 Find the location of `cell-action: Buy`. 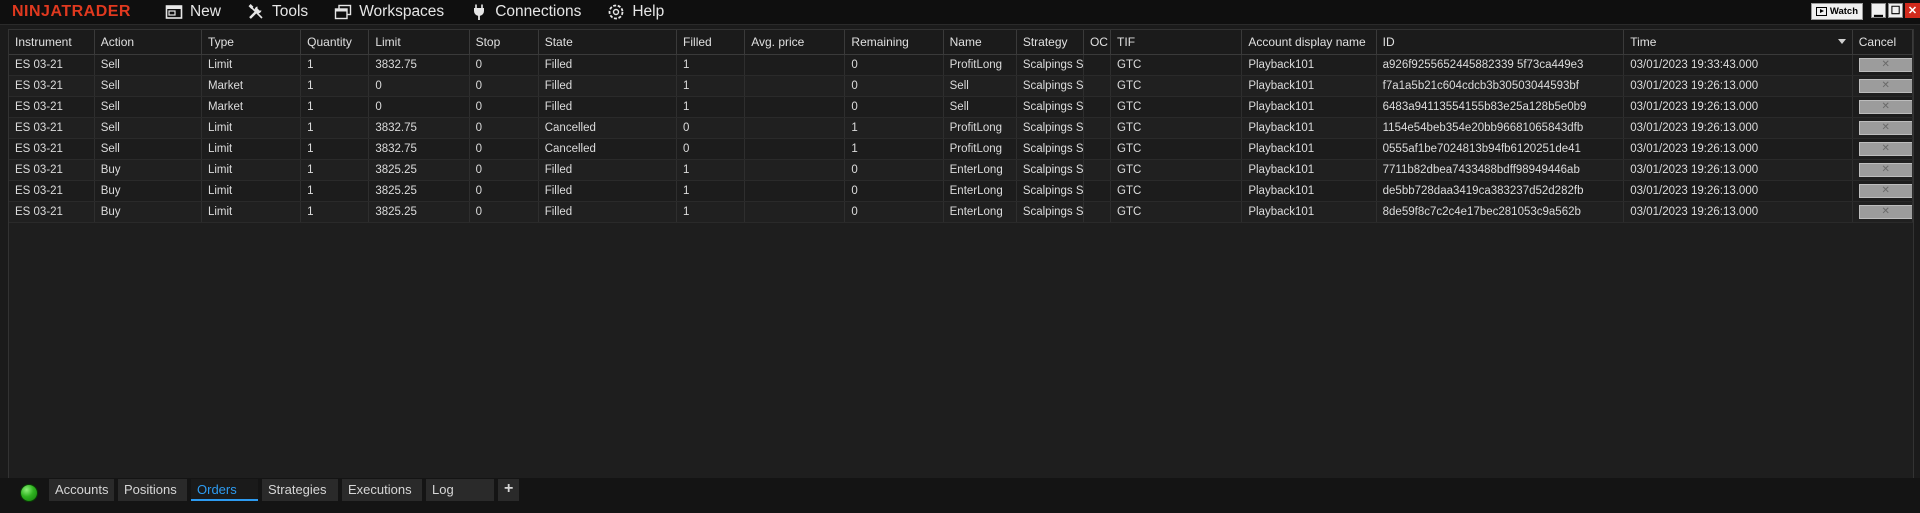

cell-action: Buy is located at coordinates (148, 191).